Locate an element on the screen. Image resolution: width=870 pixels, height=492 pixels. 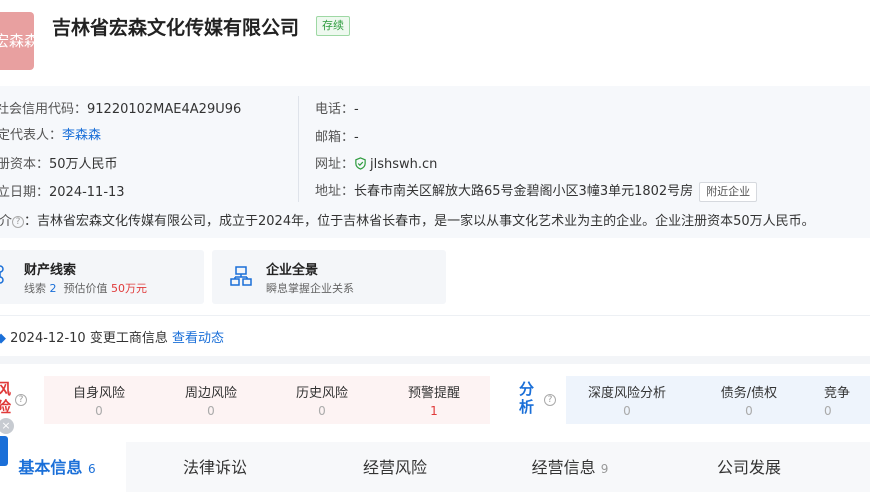
phone-value: - is located at coordinates (356, 109).